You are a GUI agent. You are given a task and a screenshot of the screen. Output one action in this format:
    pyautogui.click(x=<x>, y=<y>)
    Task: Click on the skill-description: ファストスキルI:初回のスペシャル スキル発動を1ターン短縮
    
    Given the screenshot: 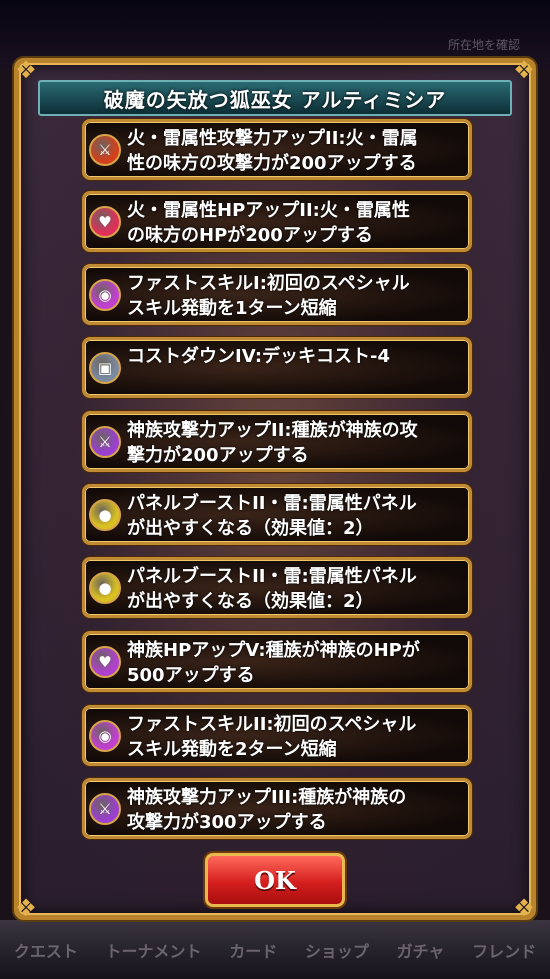 What is the action you would take?
    pyautogui.click(x=268, y=296)
    